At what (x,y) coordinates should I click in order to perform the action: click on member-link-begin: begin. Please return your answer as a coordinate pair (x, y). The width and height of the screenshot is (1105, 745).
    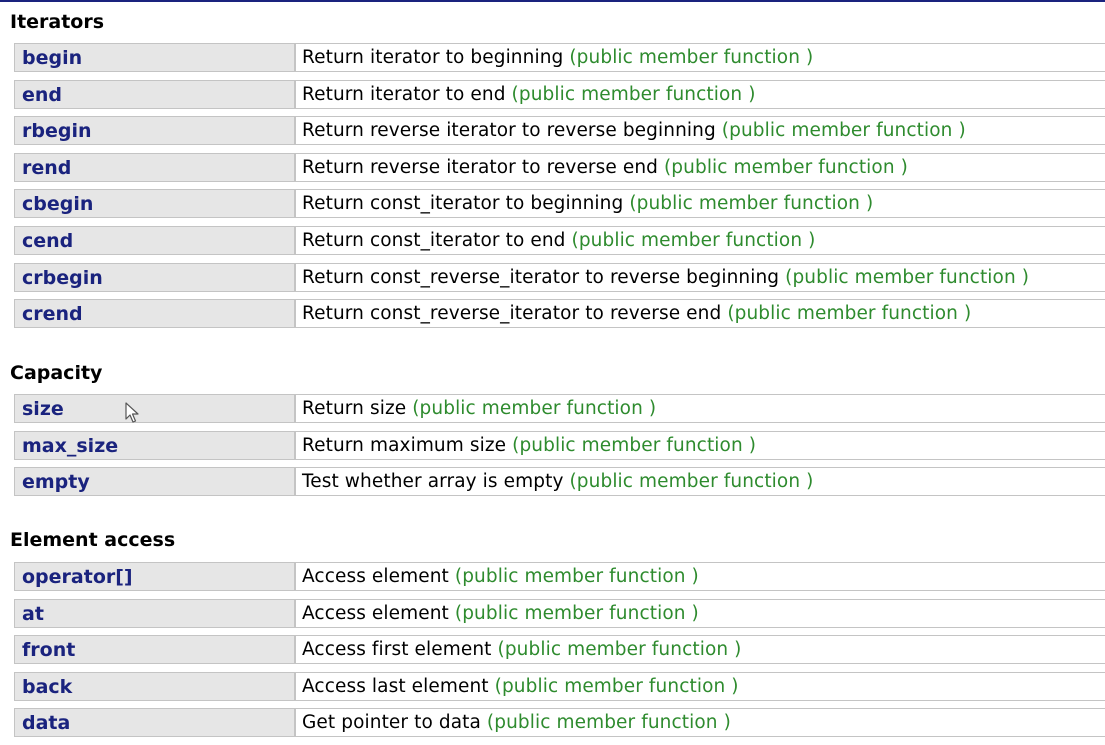
    Looking at the image, I should click on (52, 58).